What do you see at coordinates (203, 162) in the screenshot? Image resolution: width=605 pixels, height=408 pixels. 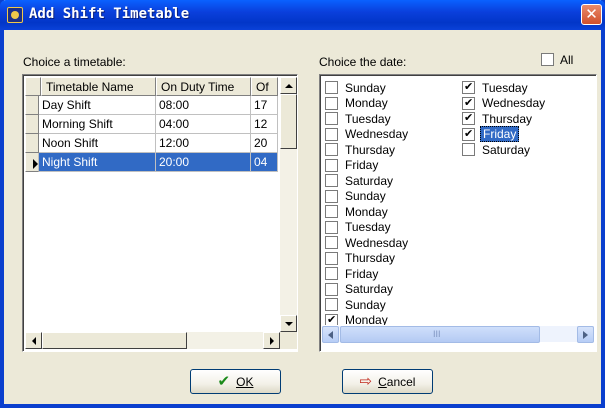 I see `row-on-duty: 20:00` at bounding box center [203, 162].